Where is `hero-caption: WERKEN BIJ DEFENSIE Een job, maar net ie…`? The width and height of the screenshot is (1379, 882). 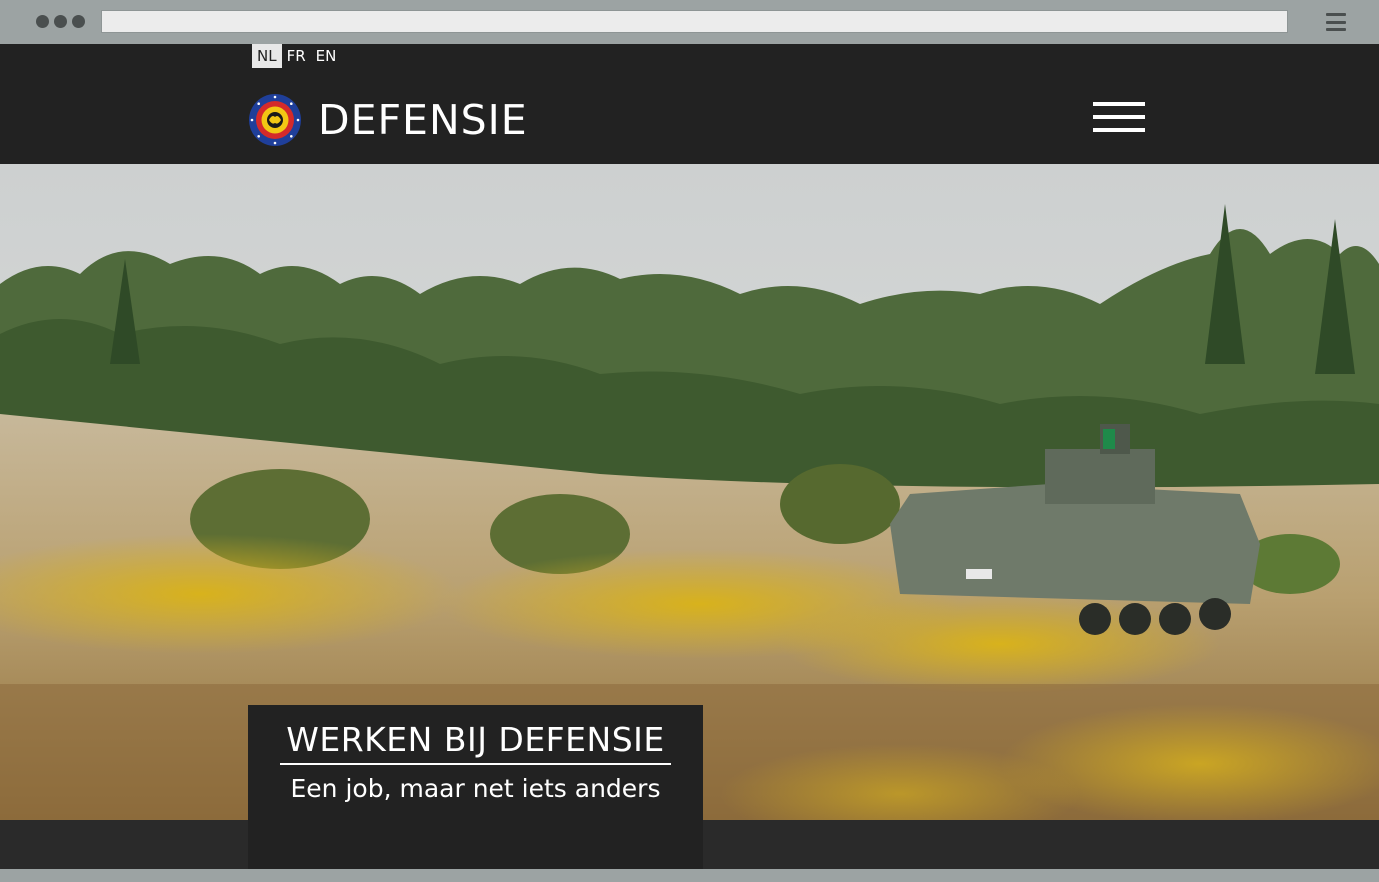
hero-caption: WERKEN BIJ DEFENSIE Een job, maar net ie… is located at coordinates (475, 787).